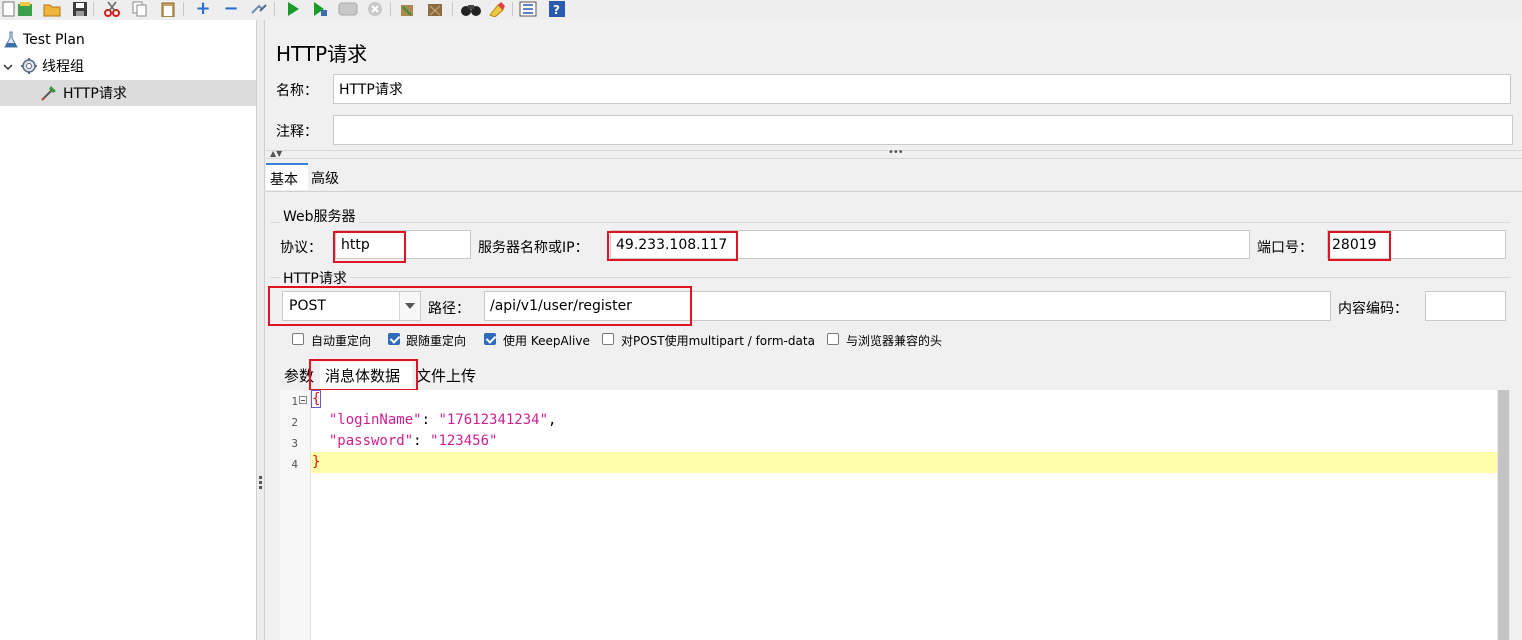 The height and width of the screenshot is (640, 1522). I want to click on collapse-strip: ▲▼ •••, so click(894, 153).